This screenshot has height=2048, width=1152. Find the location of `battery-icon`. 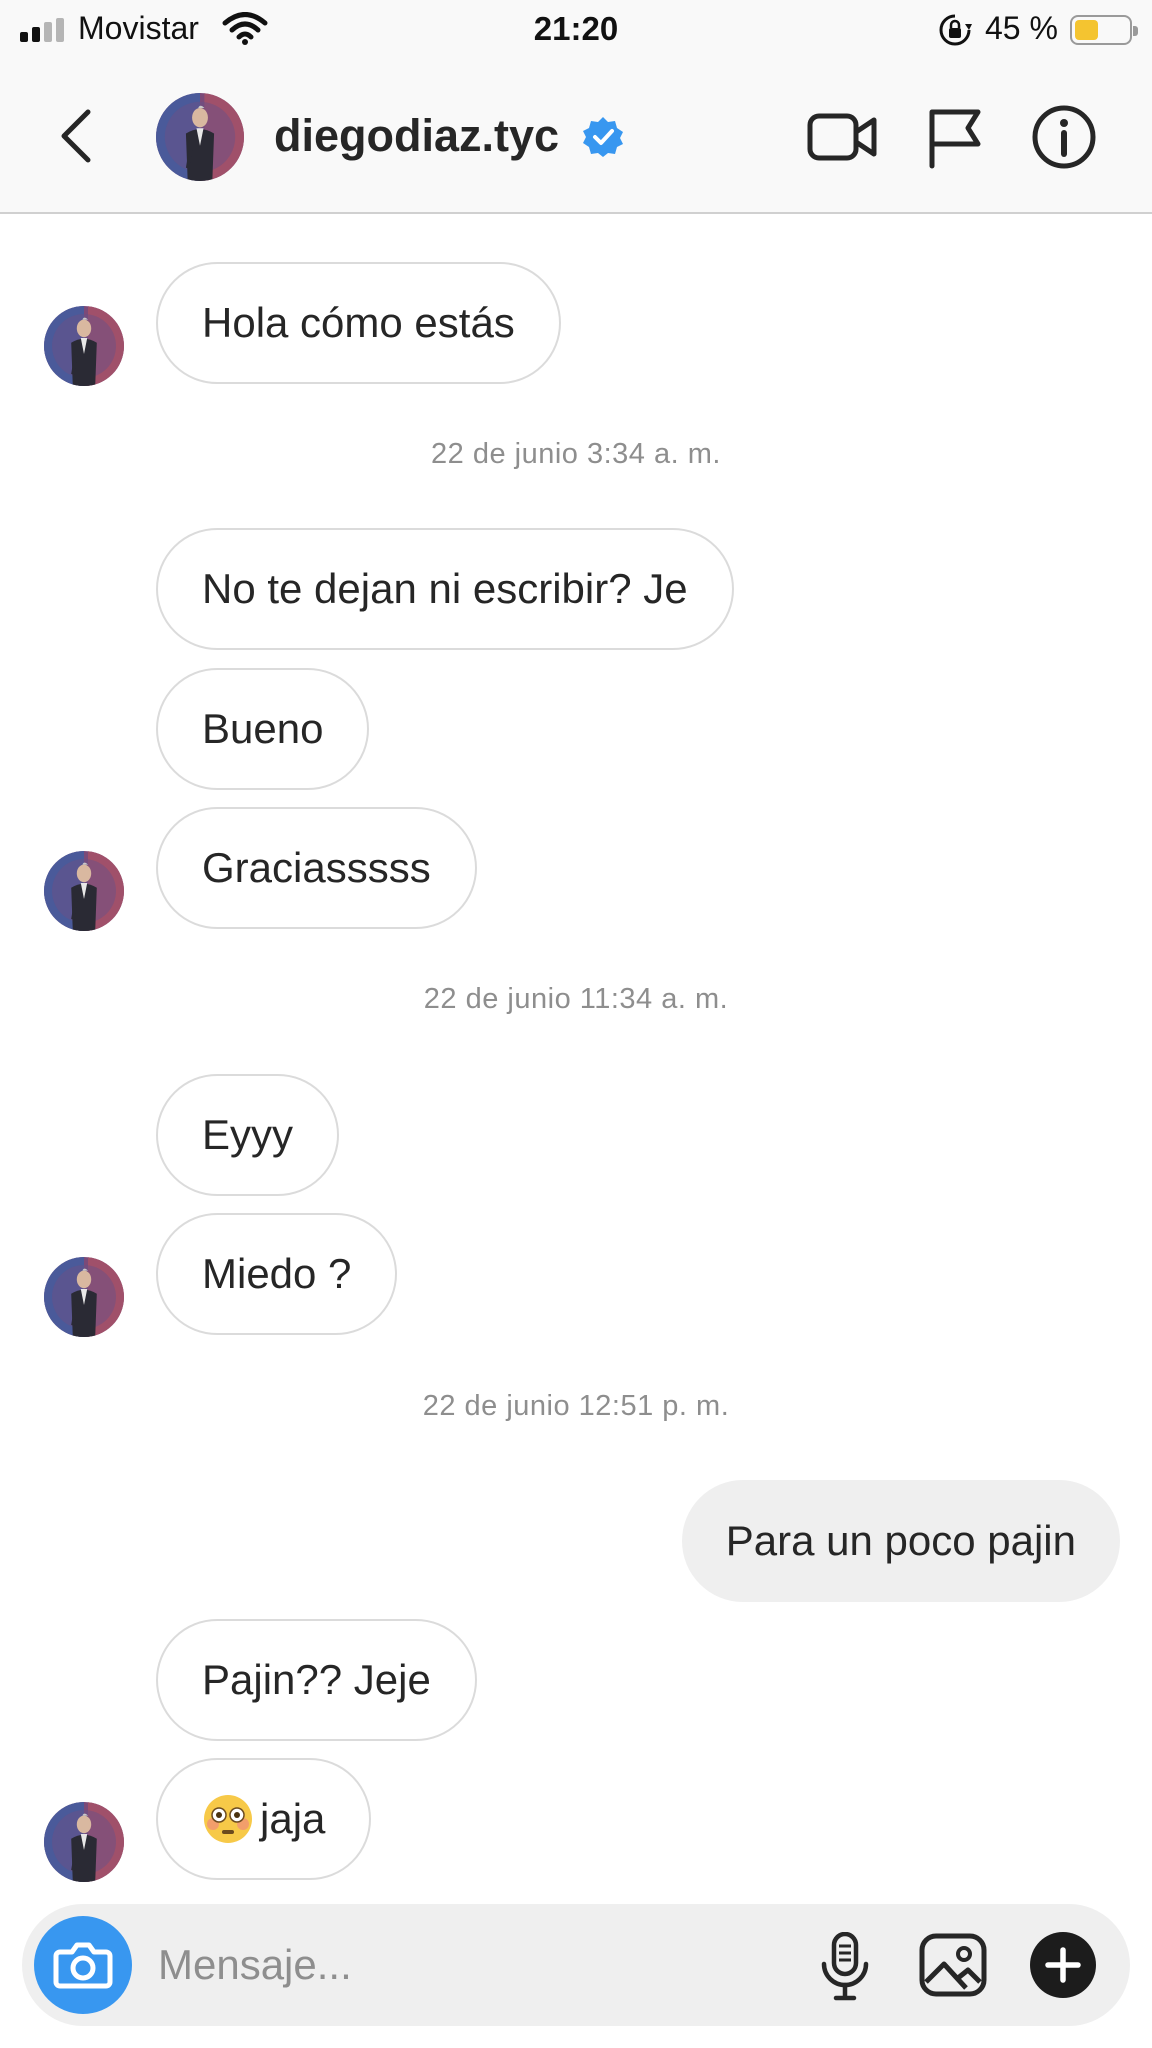

battery-icon is located at coordinates (1104, 30).